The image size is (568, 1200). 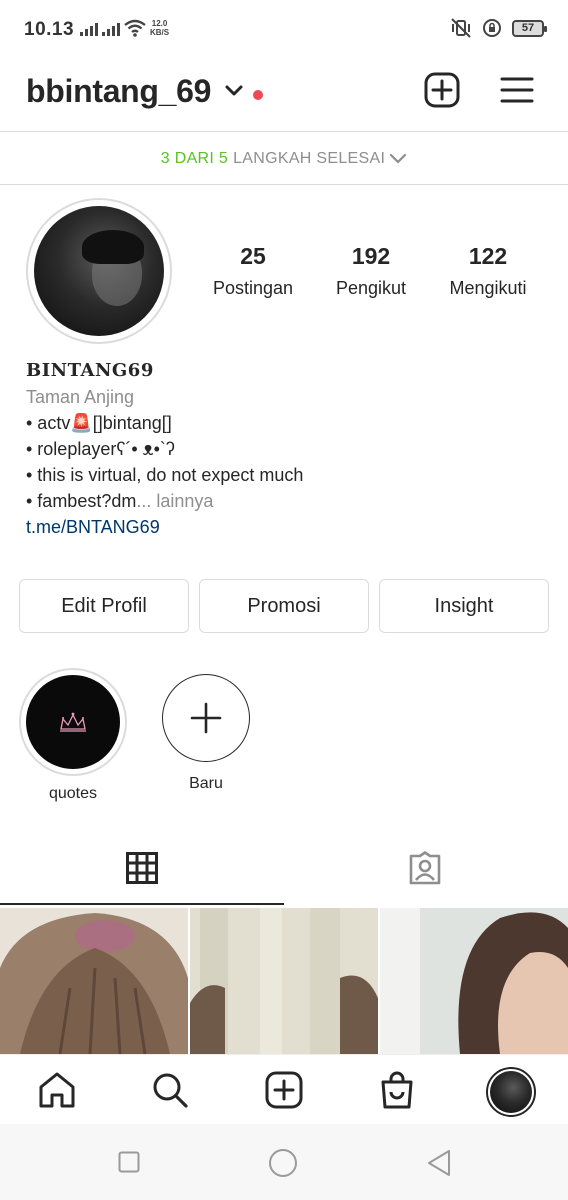 What do you see at coordinates (104, 606) in the screenshot?
I see `edit-profile-button: Edit Profil` at bounding box center [104, 606].